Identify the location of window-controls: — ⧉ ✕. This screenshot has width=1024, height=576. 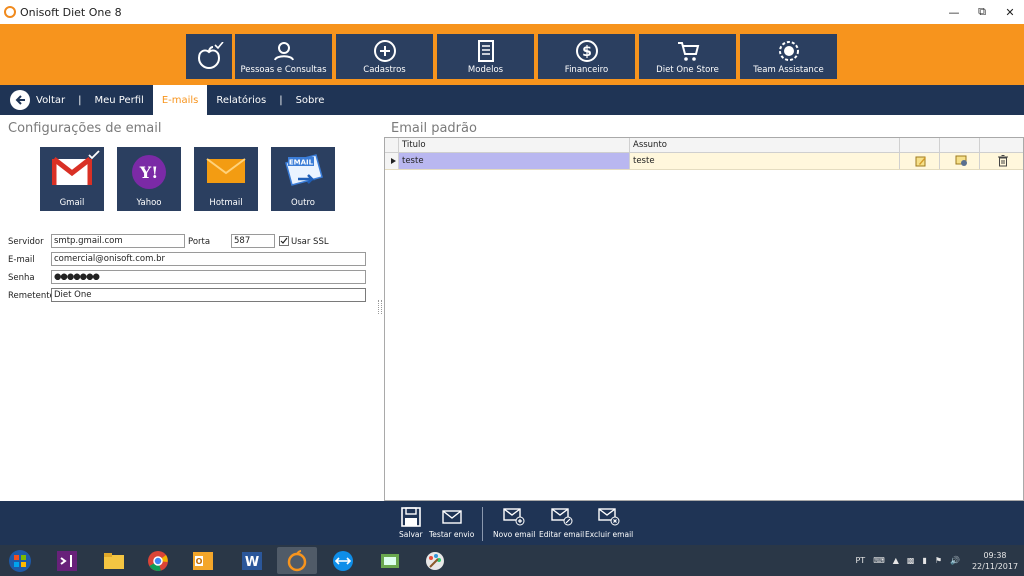
(982, 12).